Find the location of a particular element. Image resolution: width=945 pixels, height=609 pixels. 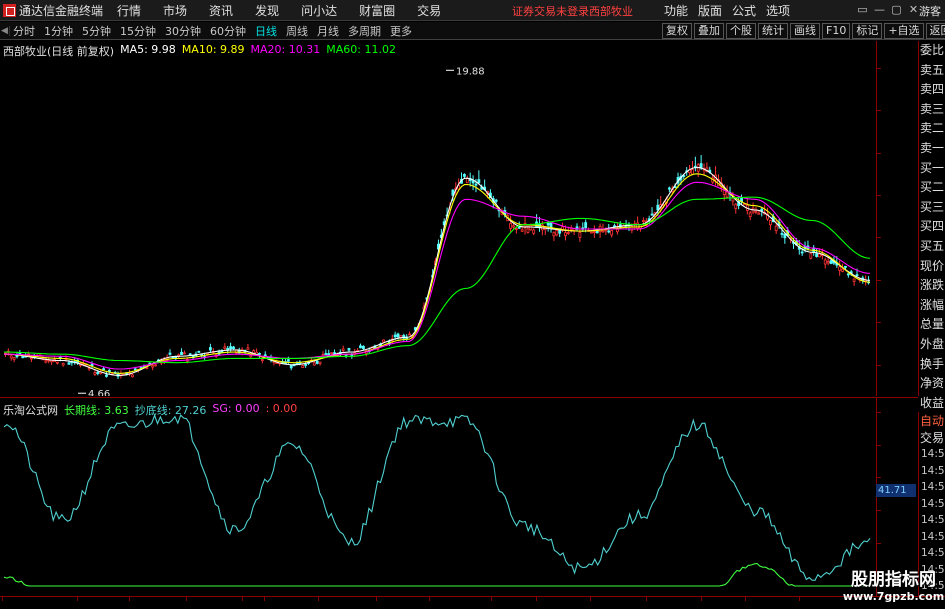

menu-wealth-circle: 财富圈 is located at coordinates (377, 10).